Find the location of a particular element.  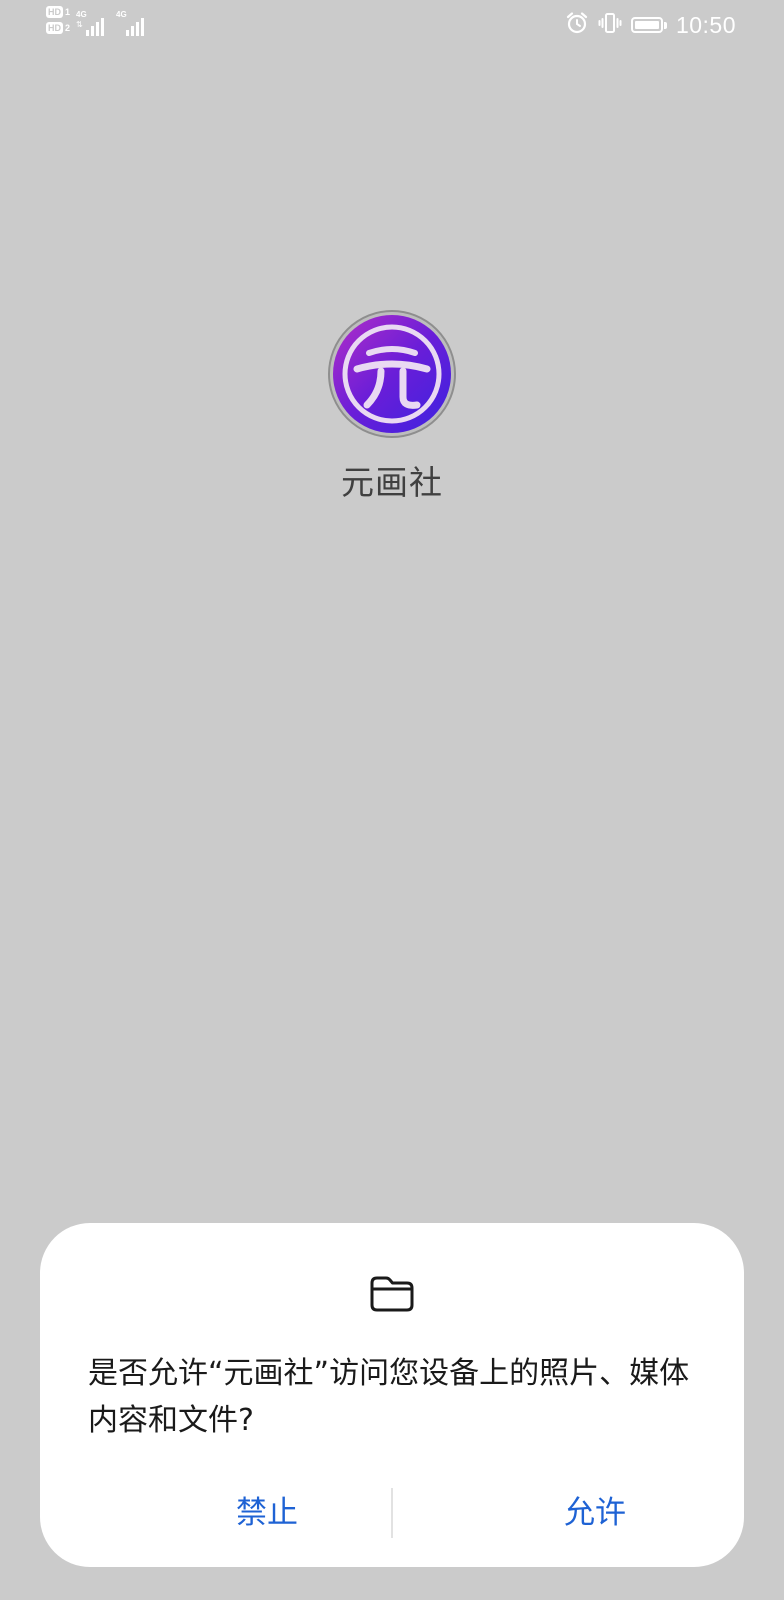

signal-icon: 4G is located at coordinates (133, 21).